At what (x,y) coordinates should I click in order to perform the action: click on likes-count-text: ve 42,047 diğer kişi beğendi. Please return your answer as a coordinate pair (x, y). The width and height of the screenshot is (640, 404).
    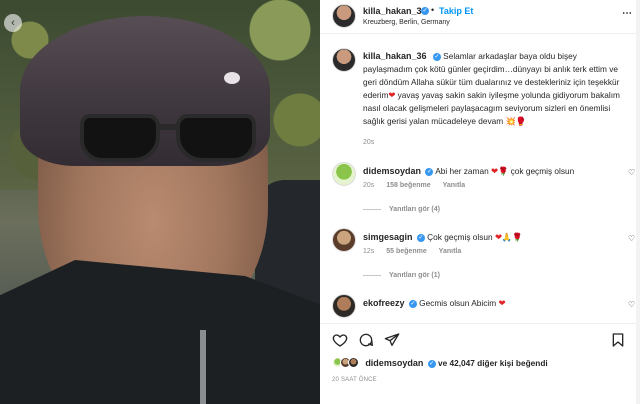
    Looking at the image, I should click on (493, 363).